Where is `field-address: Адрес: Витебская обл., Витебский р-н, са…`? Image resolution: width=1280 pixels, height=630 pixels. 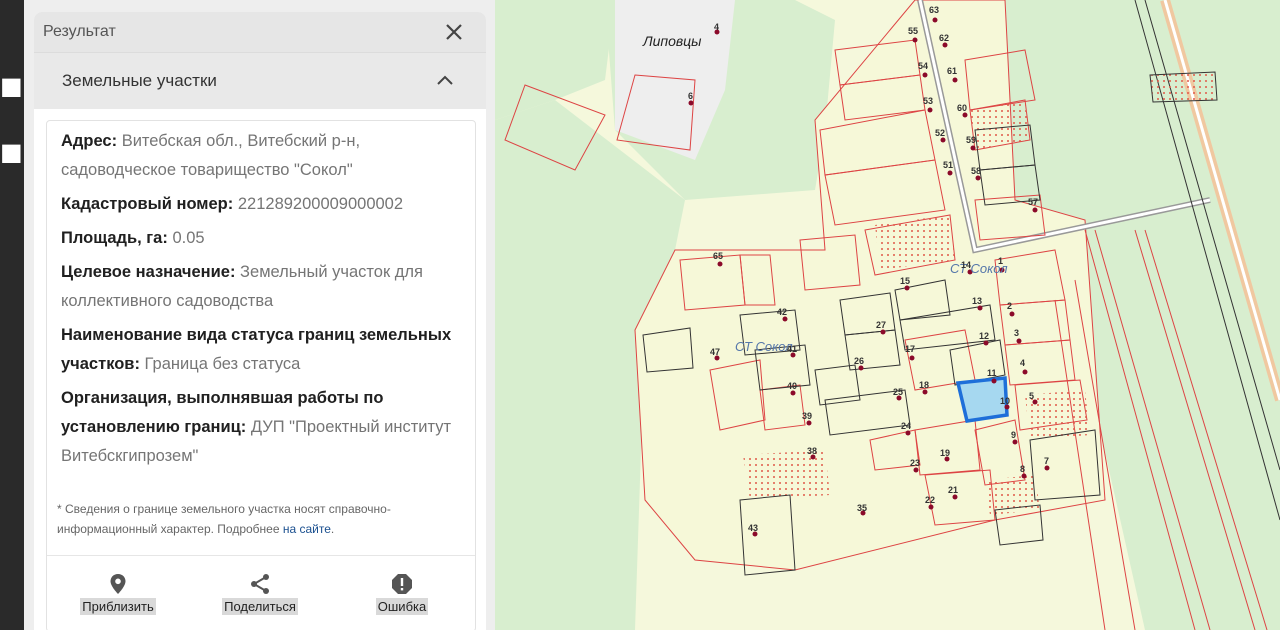 field-address: Адрес: Витебская обл., Витебский р-н, са… is located at coordinates (261, 156).